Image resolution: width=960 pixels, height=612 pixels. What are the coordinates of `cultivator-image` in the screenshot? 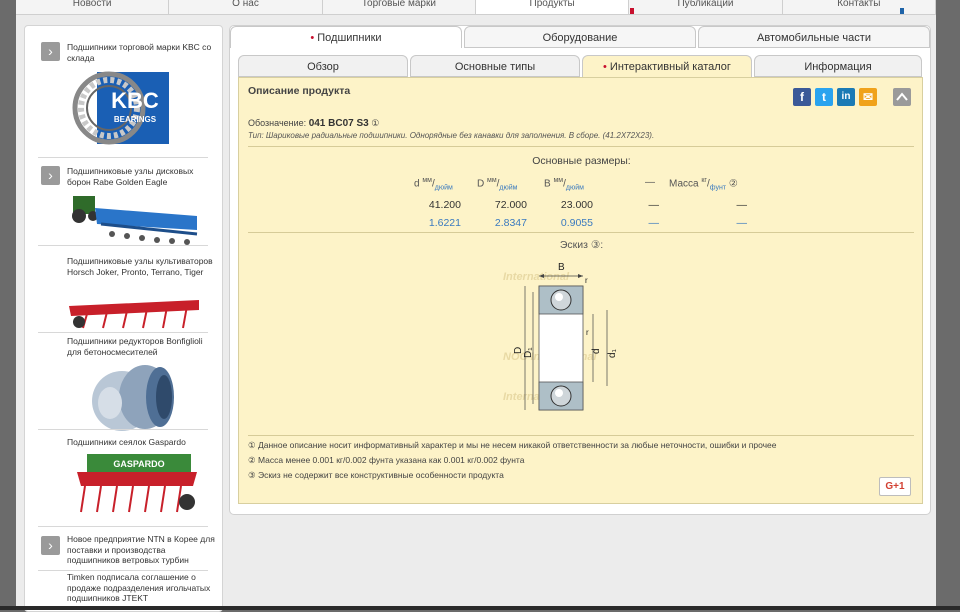 It's located at (134, 314).